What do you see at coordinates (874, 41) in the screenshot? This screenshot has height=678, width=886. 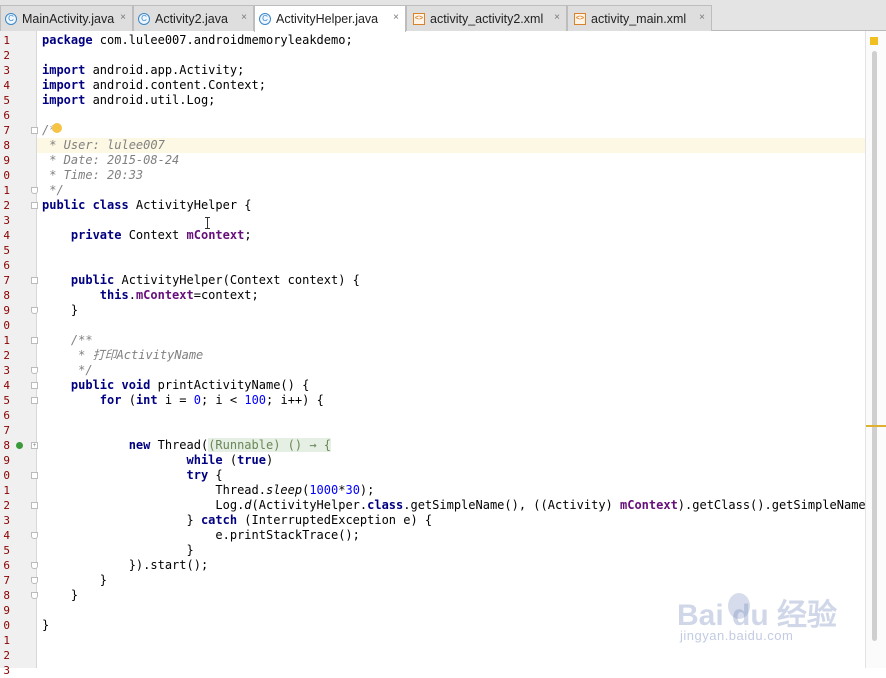 I see `warning-marker-icon` at bounding box center [874, 41].